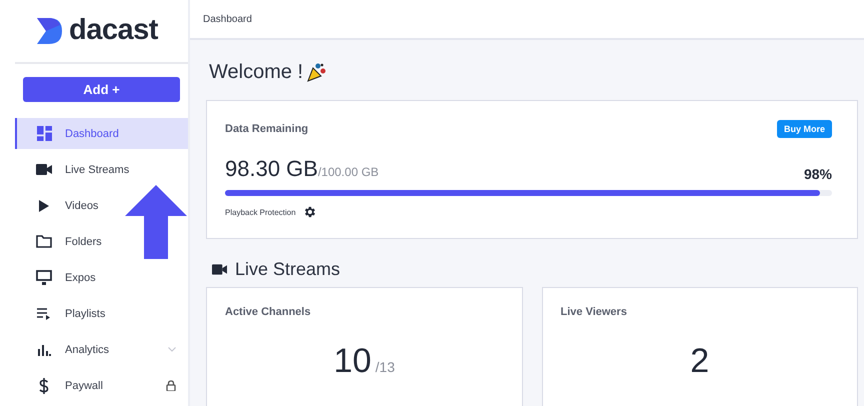 This screenshot has width=864, height=406. I want to click on sidebar-item: Playlists, so click(101, 313).